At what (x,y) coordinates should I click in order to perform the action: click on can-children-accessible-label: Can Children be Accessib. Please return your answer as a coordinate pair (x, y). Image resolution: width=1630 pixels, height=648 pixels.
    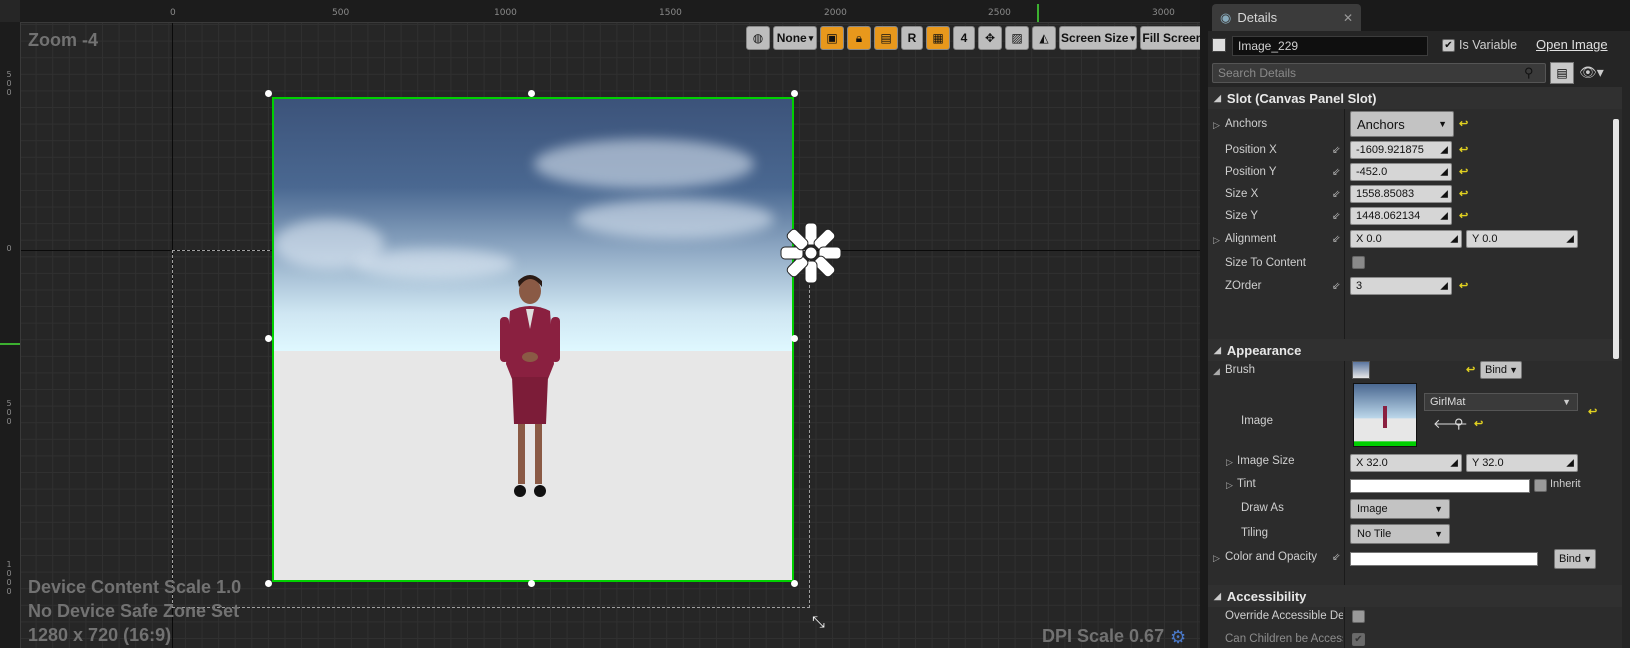
    Looking at the image, I should click on (1284, 639).